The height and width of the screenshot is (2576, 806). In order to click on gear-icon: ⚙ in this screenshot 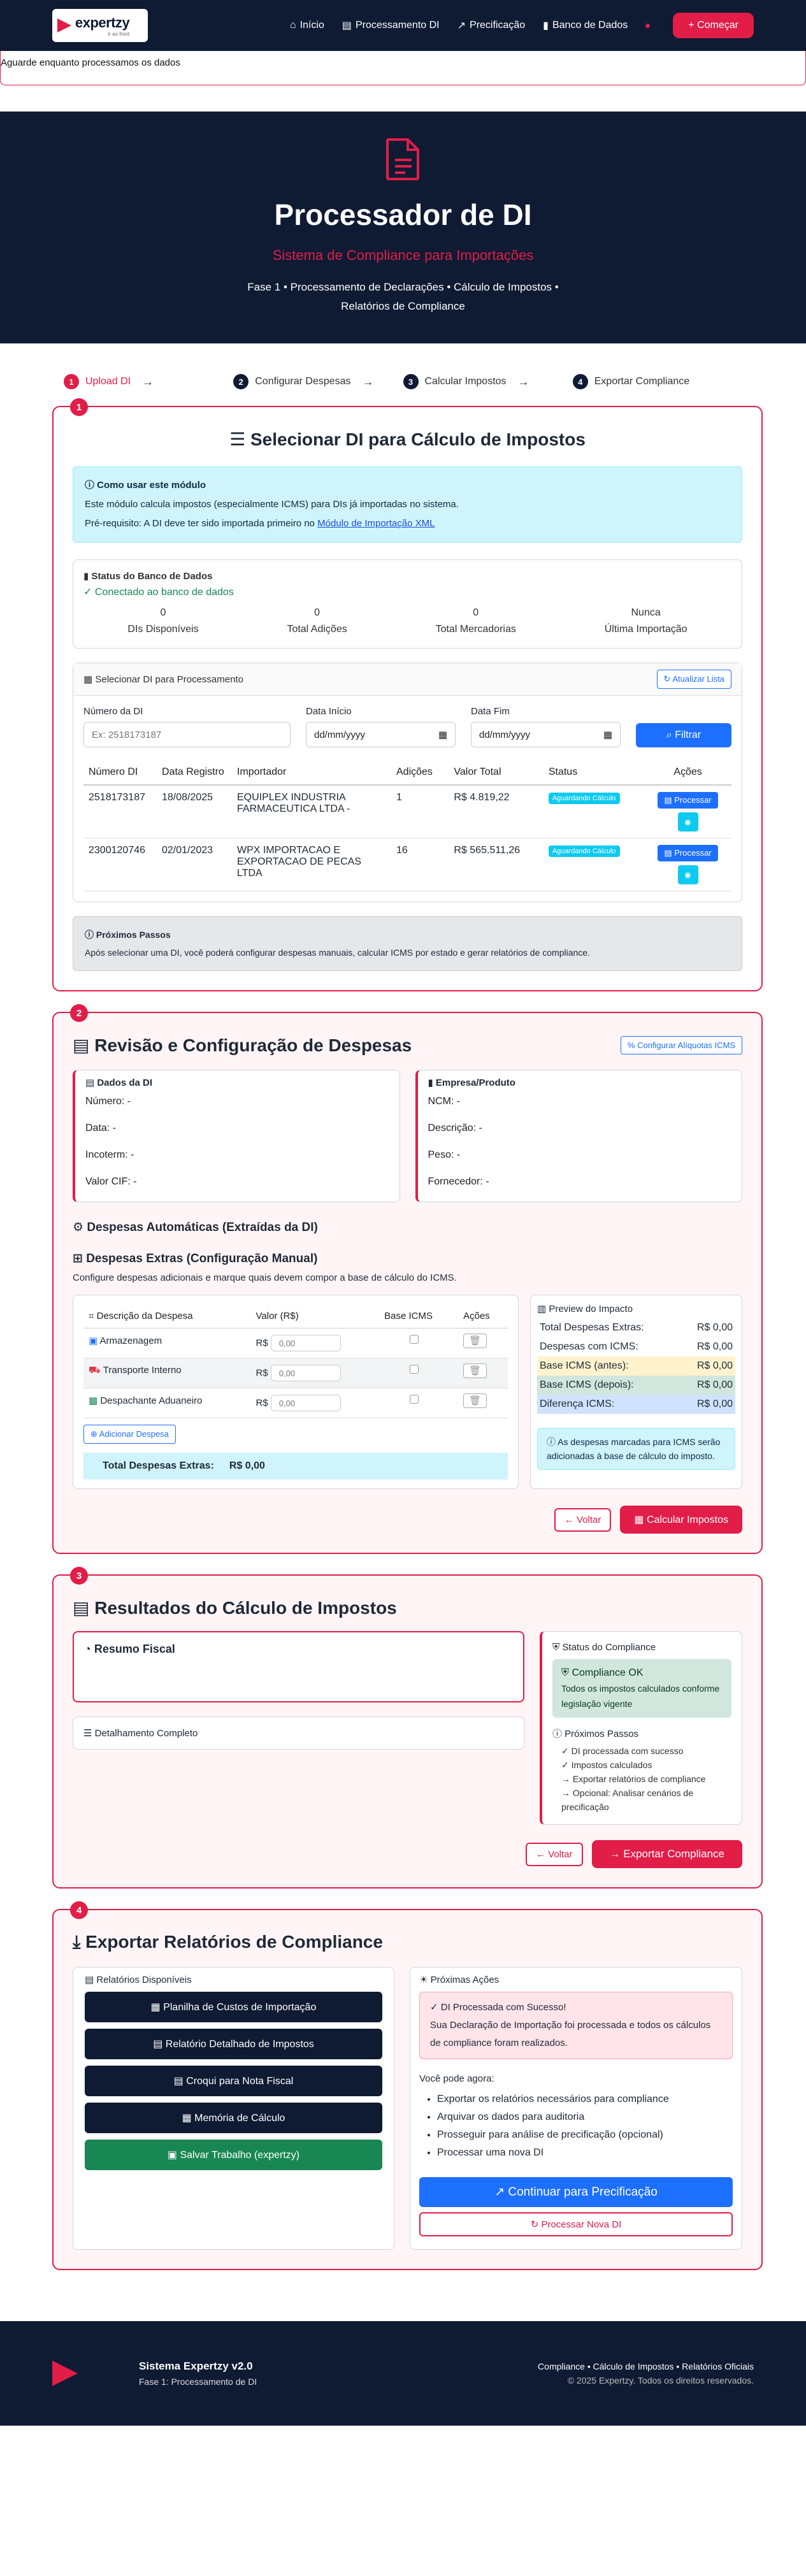, I will do `click(80, 1227)`.